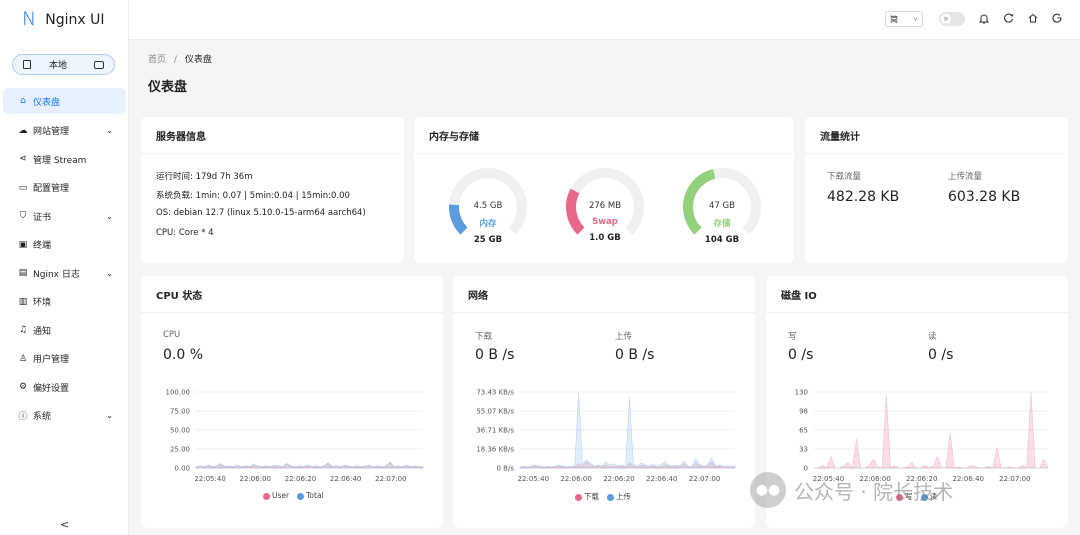 The height and width of the screenshot is (535, 1080). Describe the element at coordinates (799, 296) in the screenshot. I see `disk-io-title: 磁盘 IO` at that location.